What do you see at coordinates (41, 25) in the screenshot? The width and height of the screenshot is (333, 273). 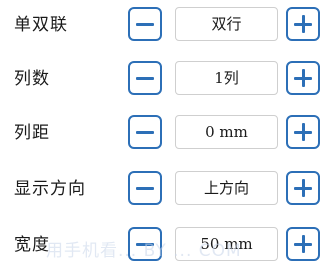 I see `row-label: 单双联` at bounding box center [41, 25].